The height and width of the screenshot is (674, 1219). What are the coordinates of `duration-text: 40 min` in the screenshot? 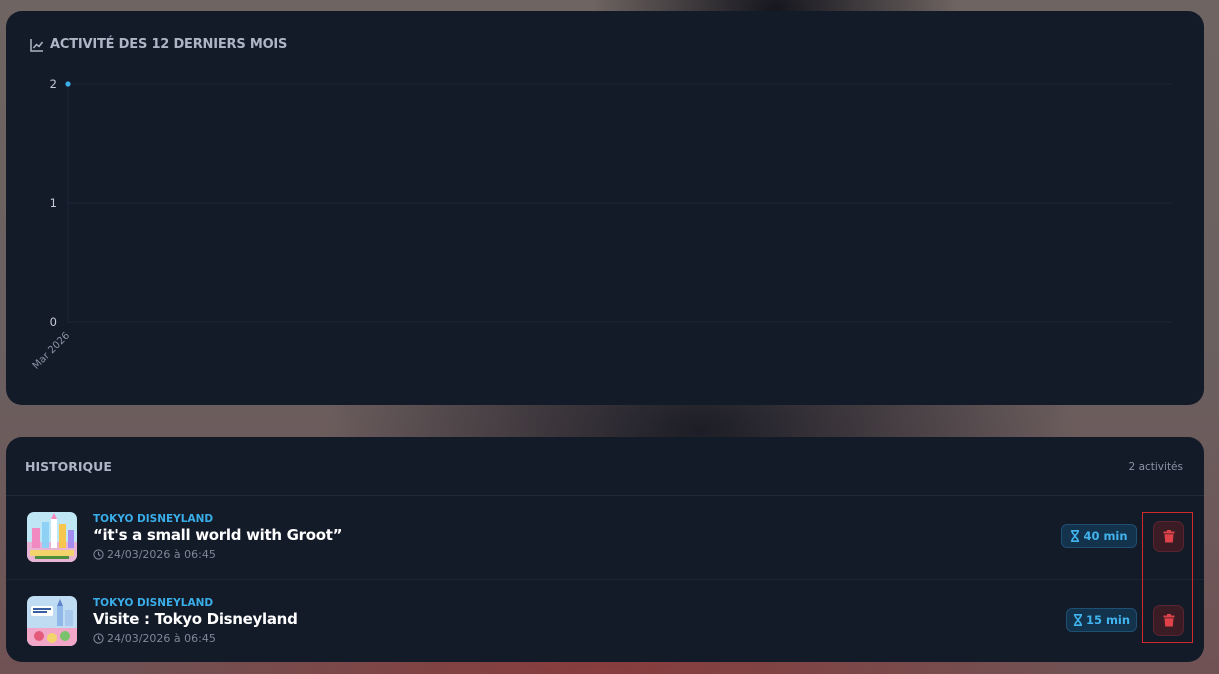 It's located at (1105, 536).